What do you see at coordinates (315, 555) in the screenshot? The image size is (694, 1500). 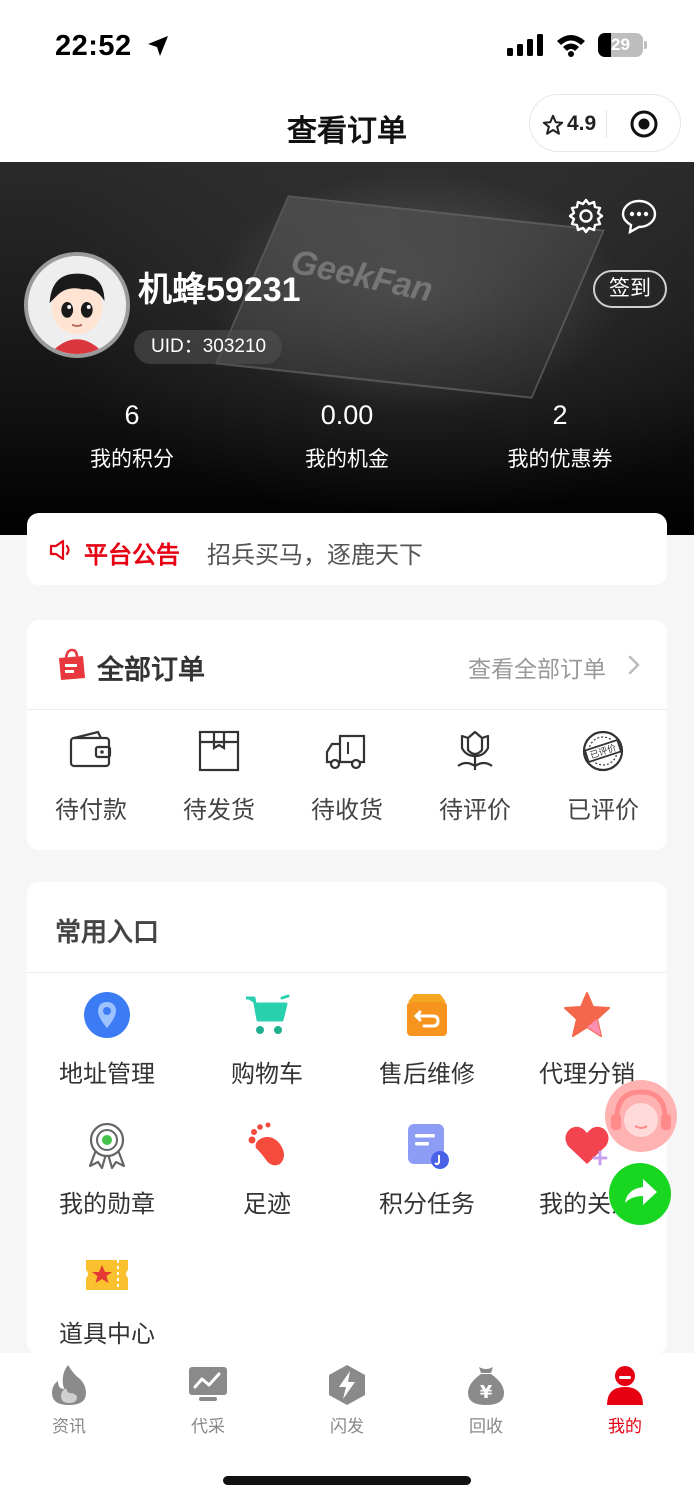 I see `announcement-text: 招兵买马，逐鹿天下` at bounding box center [315, 555].